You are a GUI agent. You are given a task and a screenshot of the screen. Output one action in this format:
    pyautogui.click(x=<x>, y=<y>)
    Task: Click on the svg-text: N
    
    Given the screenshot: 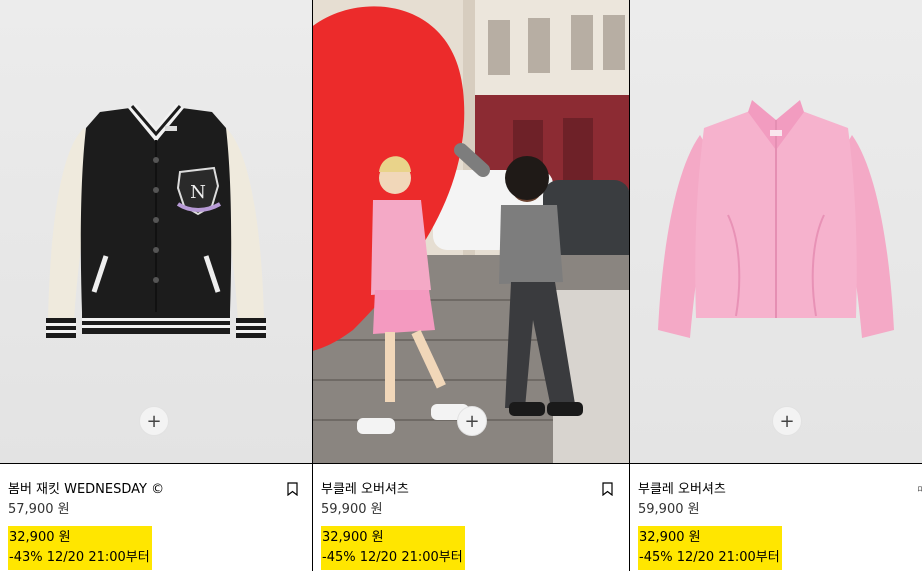 What is the action you would take?
    pyautogui.click(x=198, y=192)
    